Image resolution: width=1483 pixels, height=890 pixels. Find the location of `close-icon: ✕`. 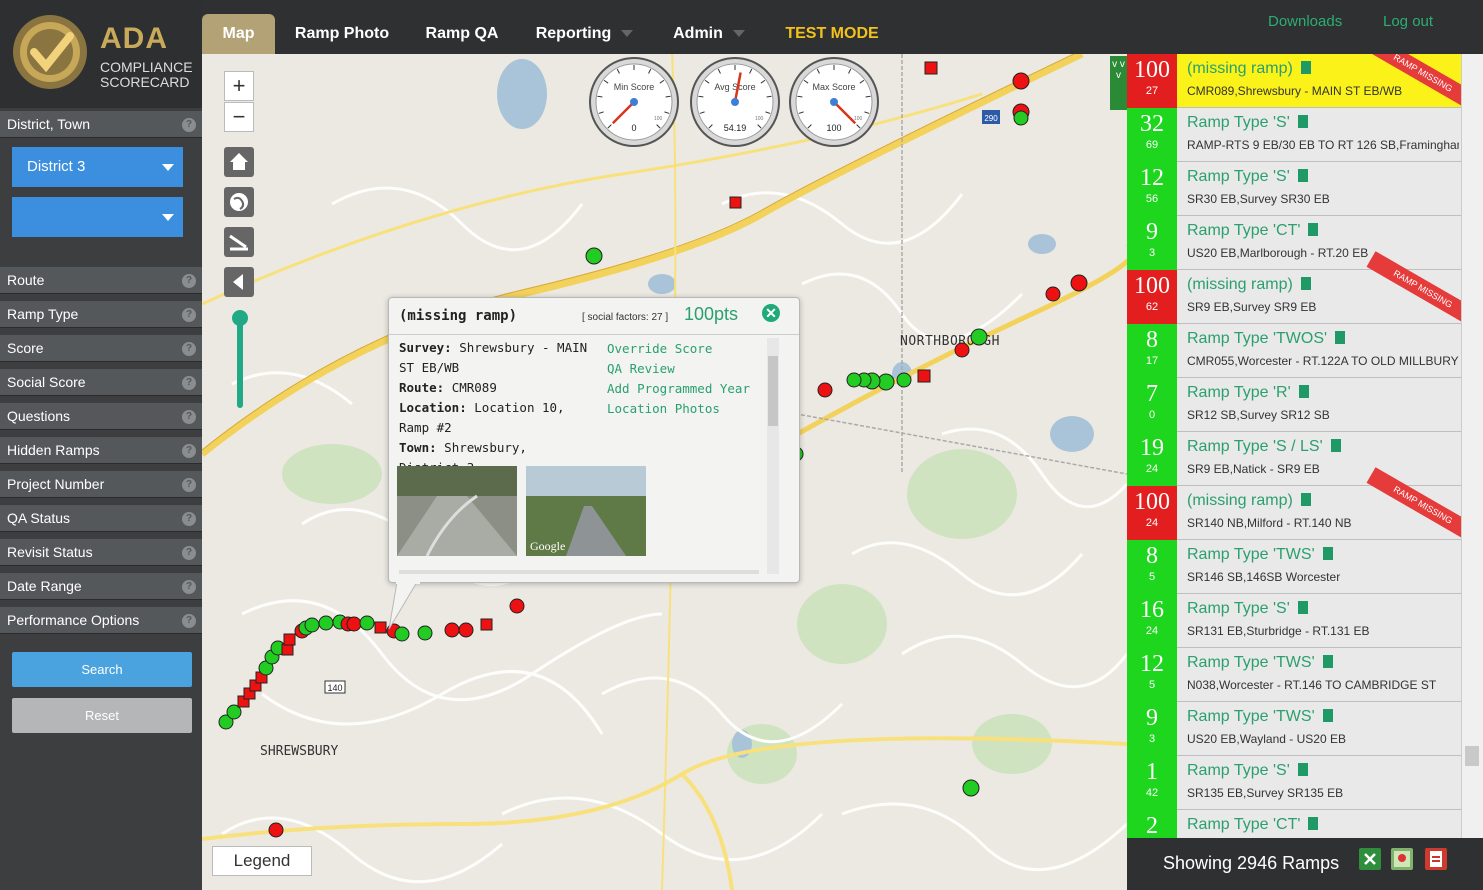

close-icon: ✕ is located at coordinates (771, 313).